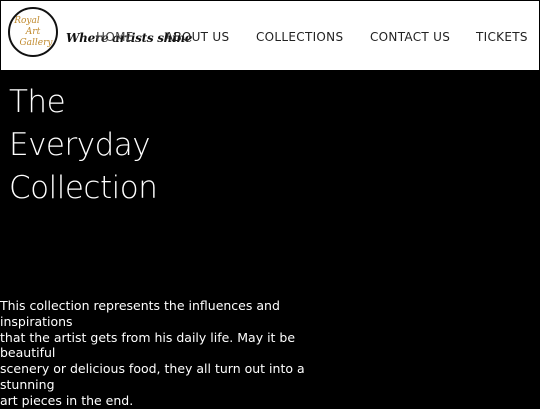 The height and width of the screenshot is (409, 540). I want to click on nav-contact-link: CONTACT US, so click(410, 37).